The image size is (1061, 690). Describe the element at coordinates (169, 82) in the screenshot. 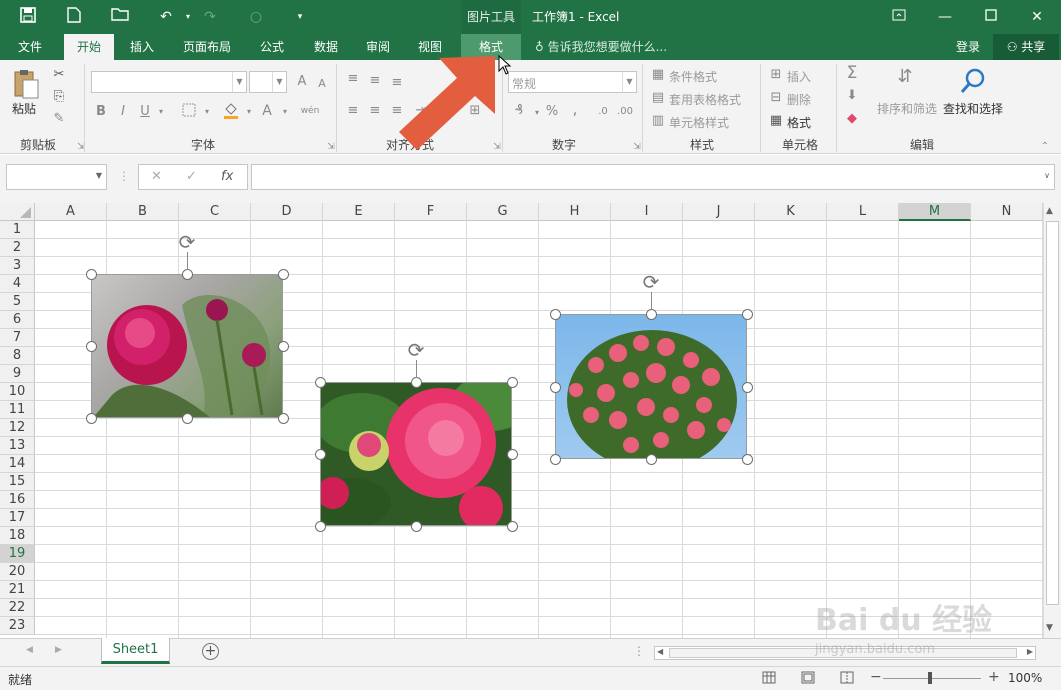

I see `font-name-combo: ▼` at that location.